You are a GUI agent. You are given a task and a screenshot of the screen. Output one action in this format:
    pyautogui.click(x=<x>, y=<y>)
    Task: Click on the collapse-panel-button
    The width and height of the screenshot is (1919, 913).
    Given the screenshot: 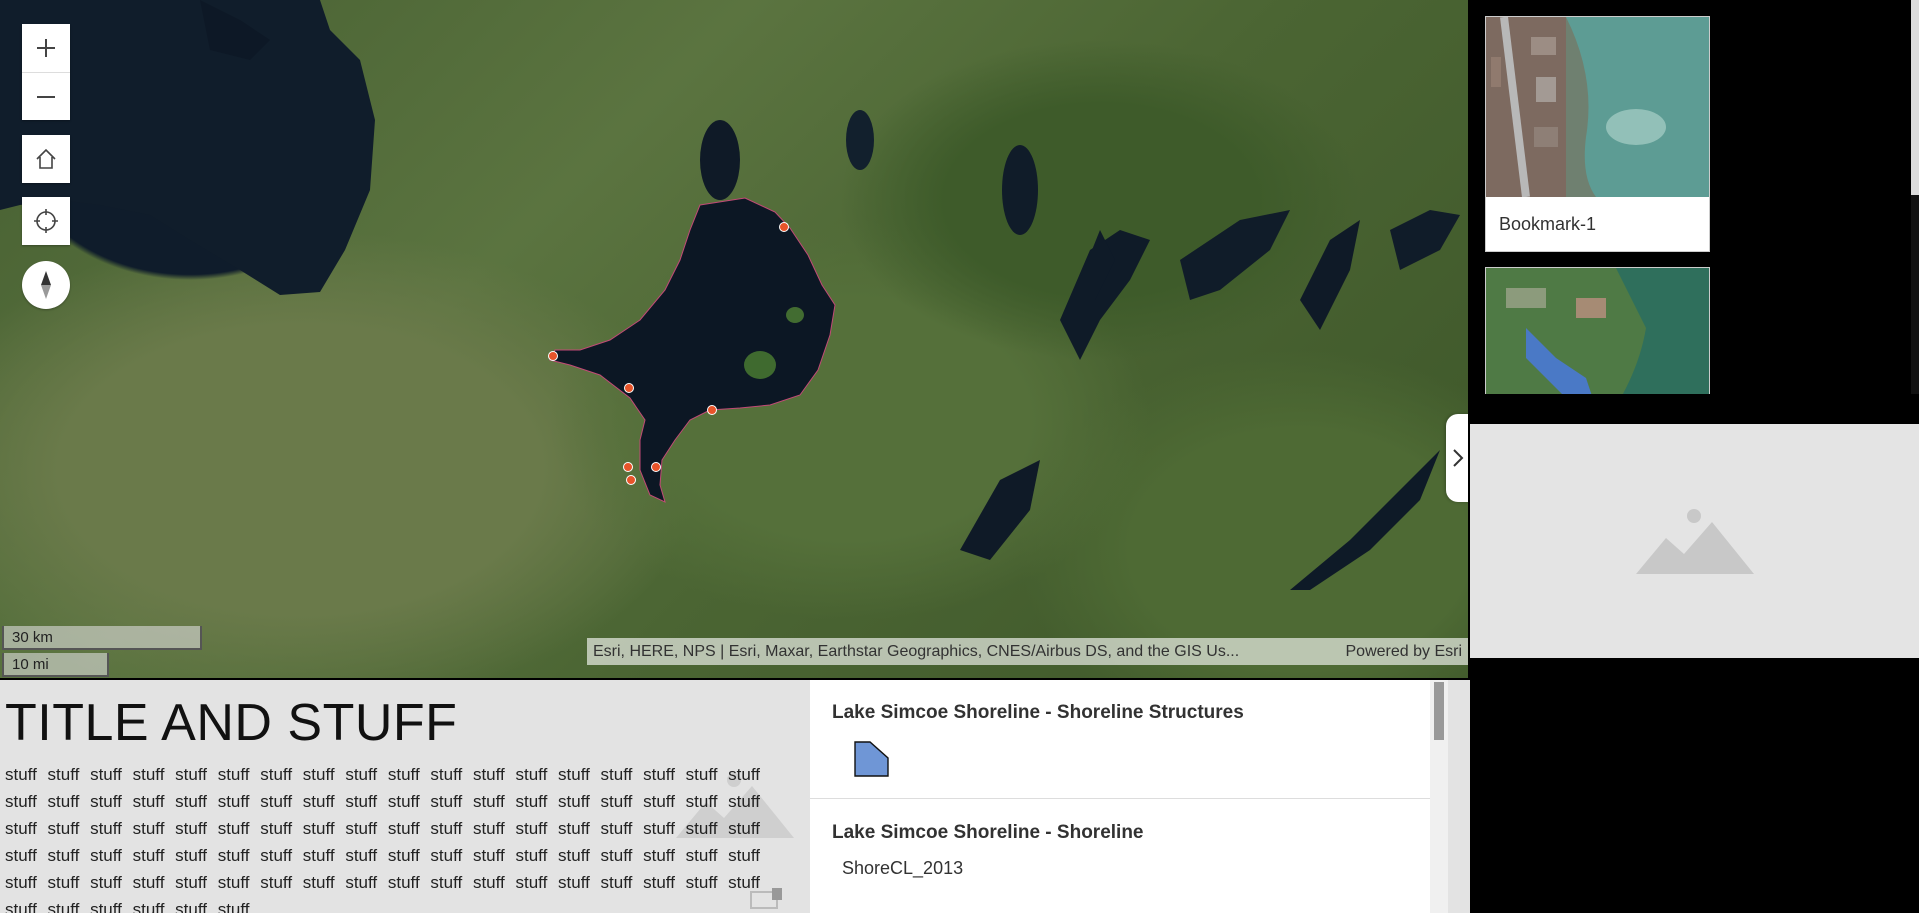 What is the action you would take?
    pyautogui.click(x=1457, y=458)
    